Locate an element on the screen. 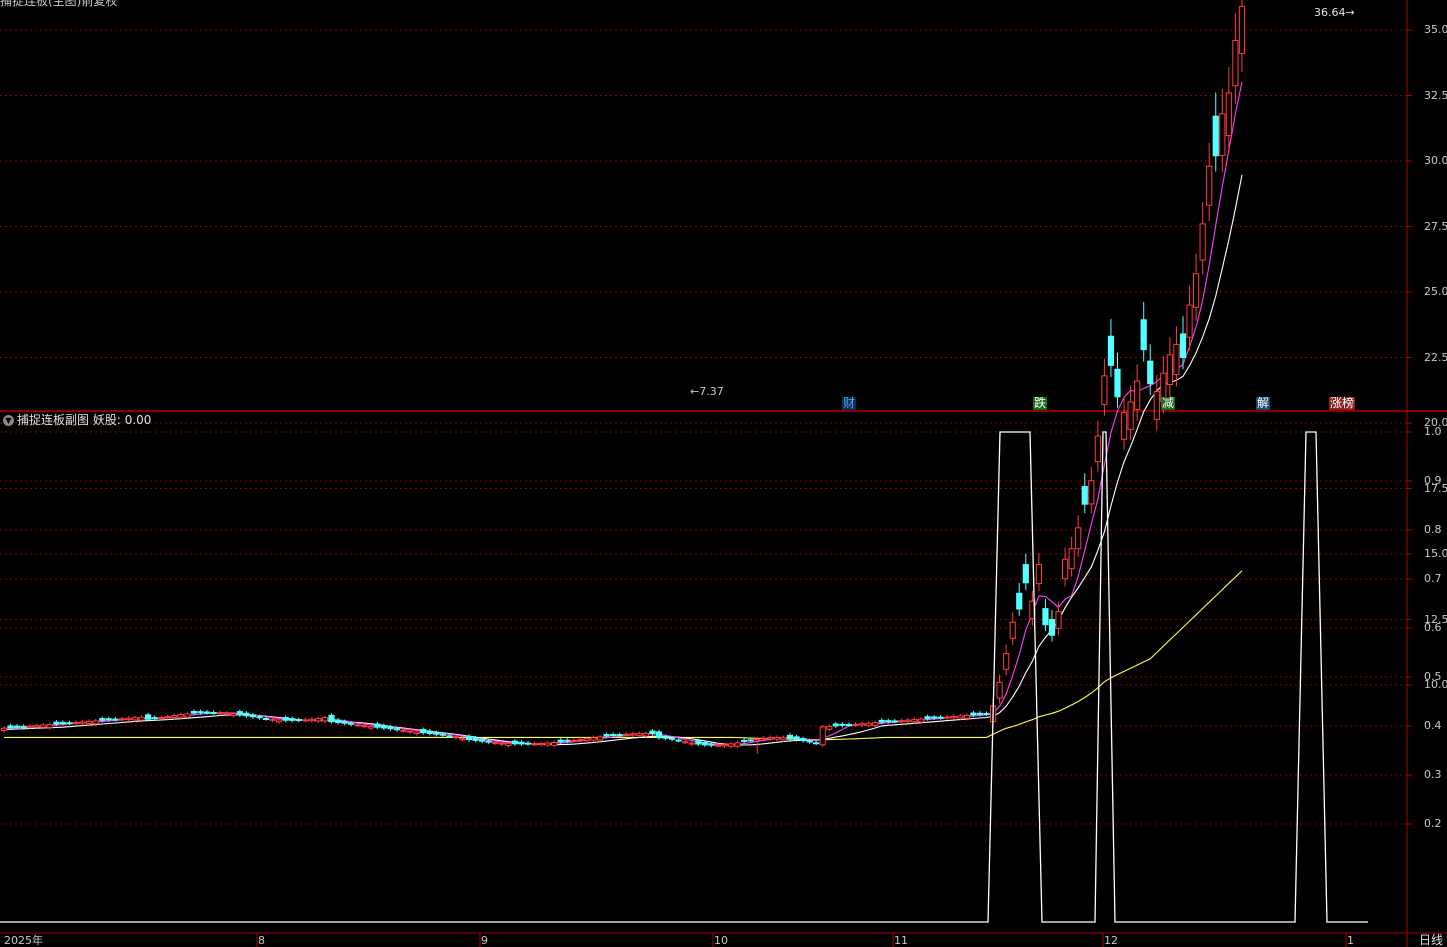  chevron-down-icon: ▼ is located at coordinates (8, 420).